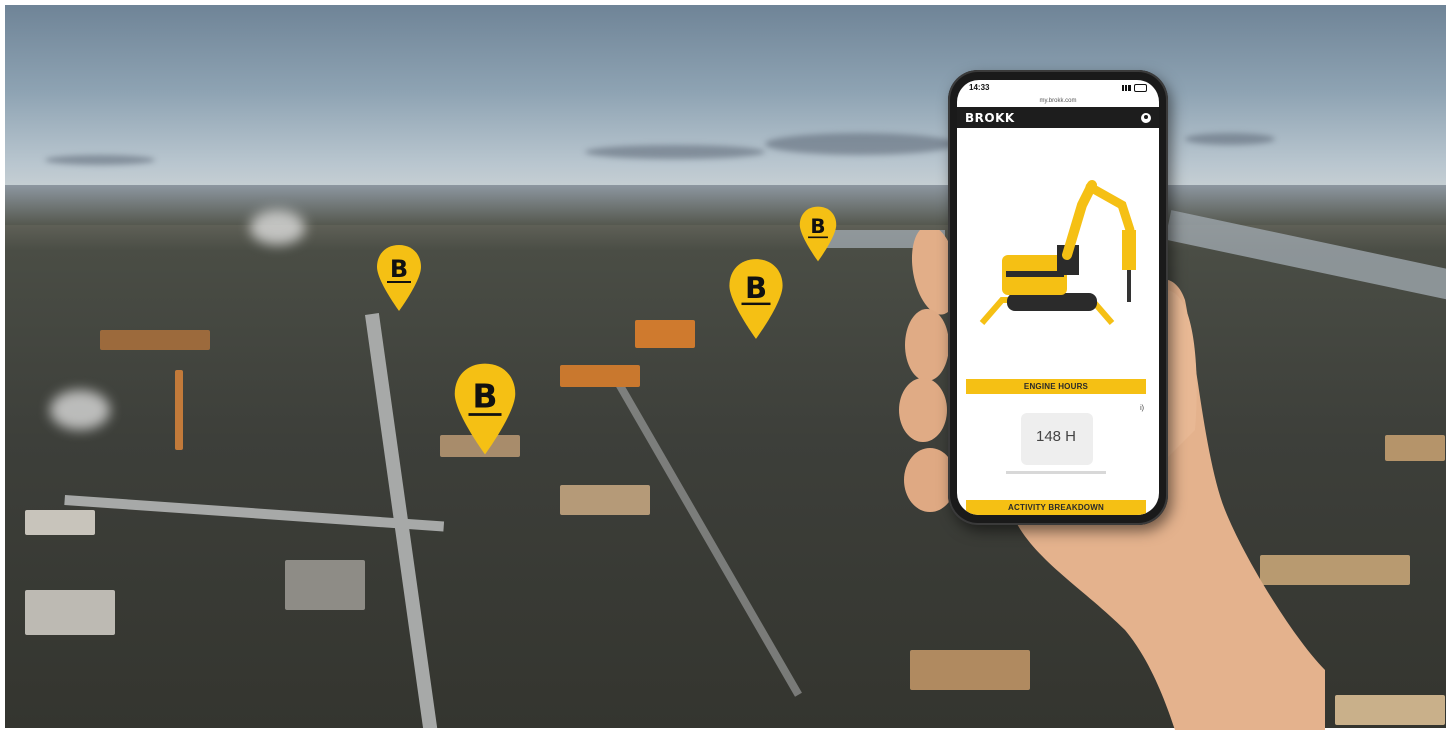  I want to click on user-account-icon, so click(1146, 117).